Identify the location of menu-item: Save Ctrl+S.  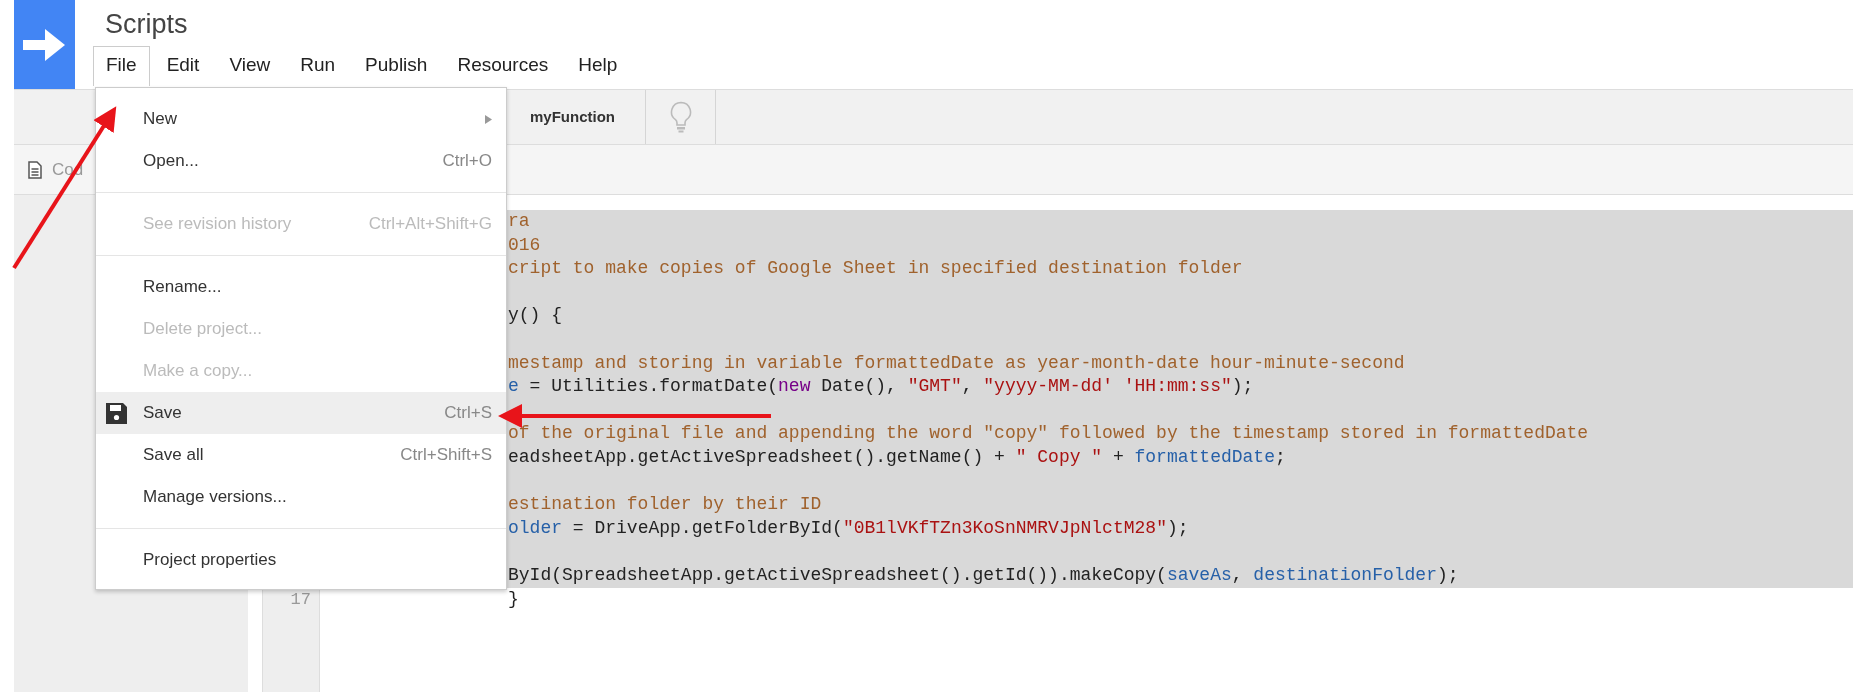
(301, 413).